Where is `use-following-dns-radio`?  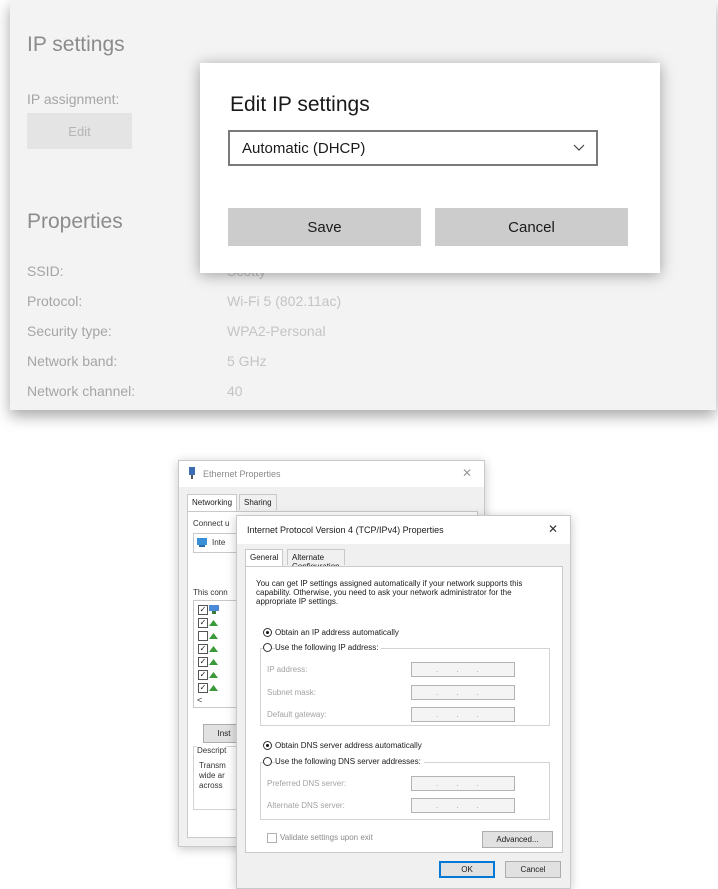 use-following-dns-radio is located at coordinates (267, 761).